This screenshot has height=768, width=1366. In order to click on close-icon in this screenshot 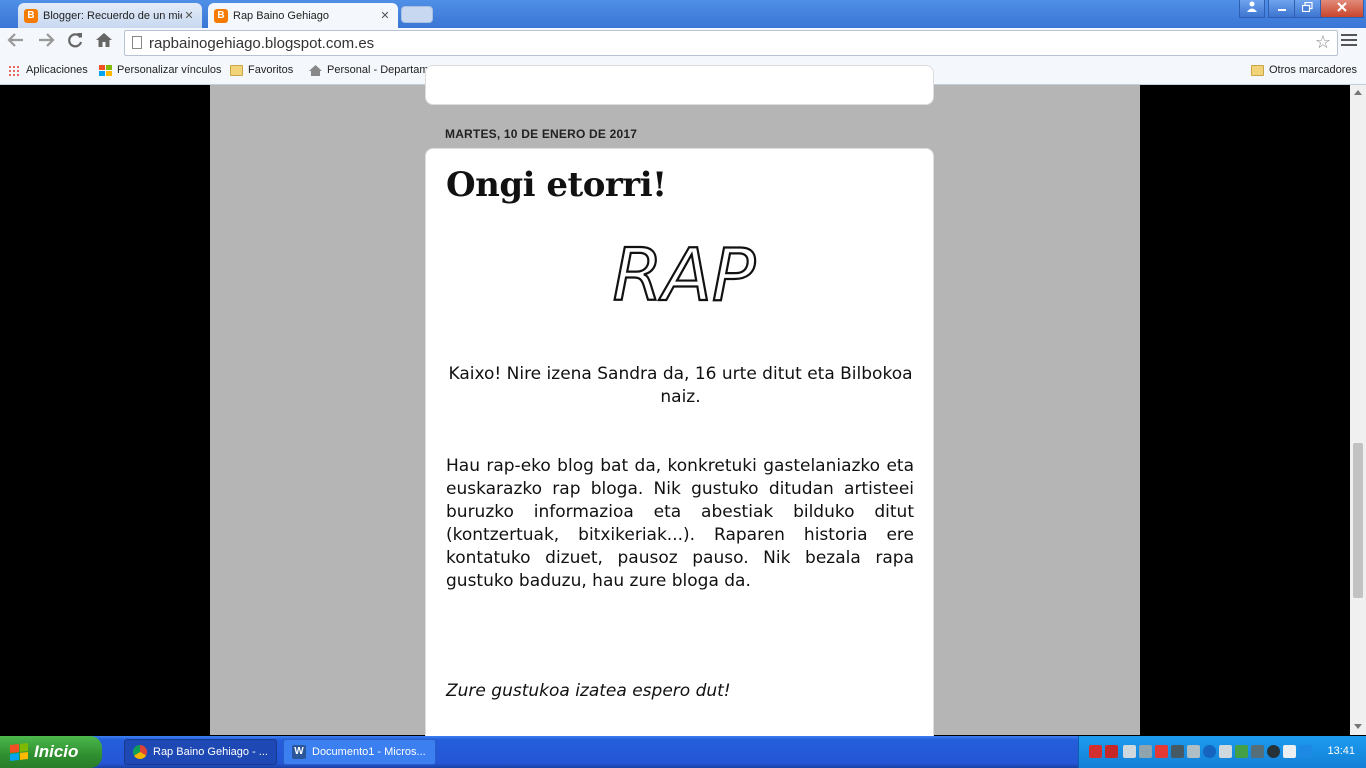, I will do `click(1342, 7)`.